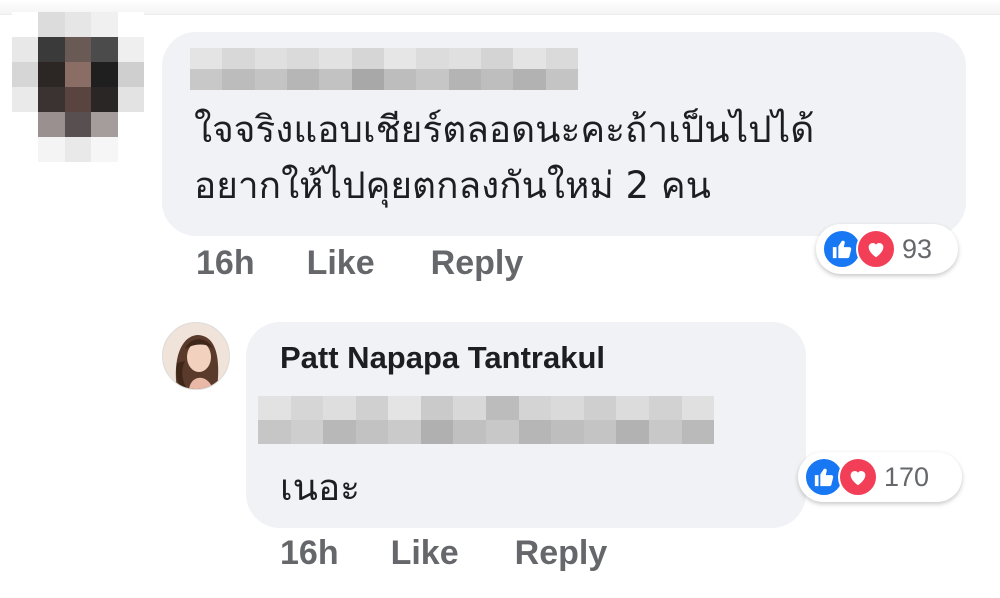 This screenshot has height=598, width=1000. What do you see at coordinates (442, 358) in the screenshot?
I see `reply-author-name: Patt Napapa Tantrakul` at bounding box center [442, 358].